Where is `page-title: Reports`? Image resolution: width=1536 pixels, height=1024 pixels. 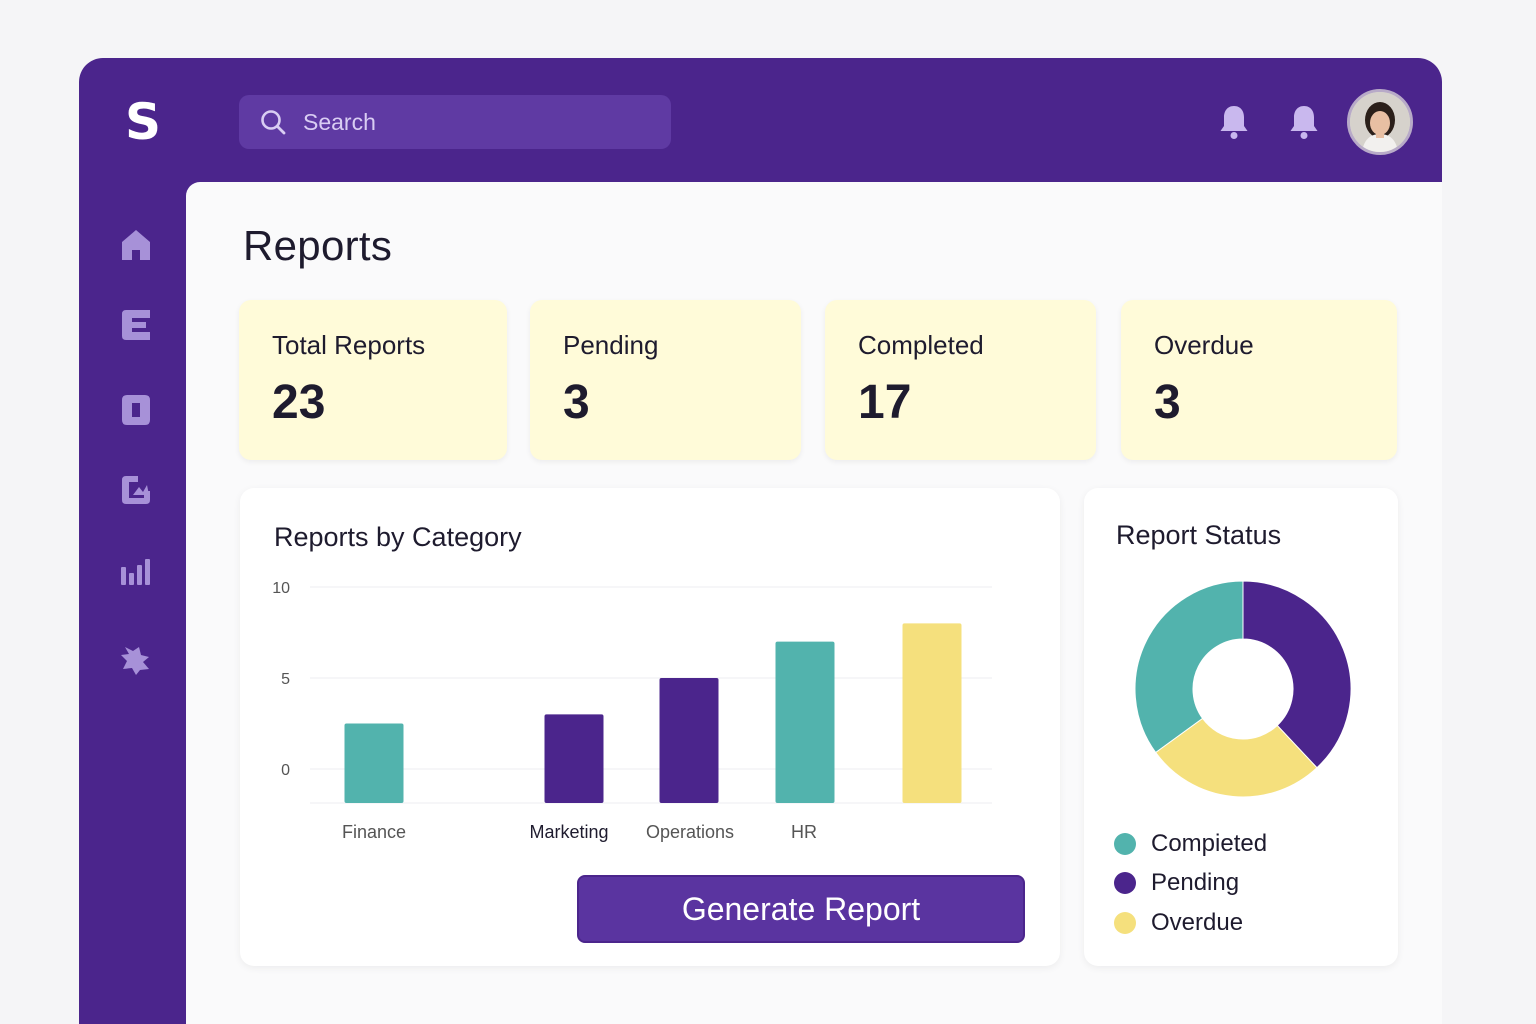
page-title: Reports is located at coordinates (318, 245).